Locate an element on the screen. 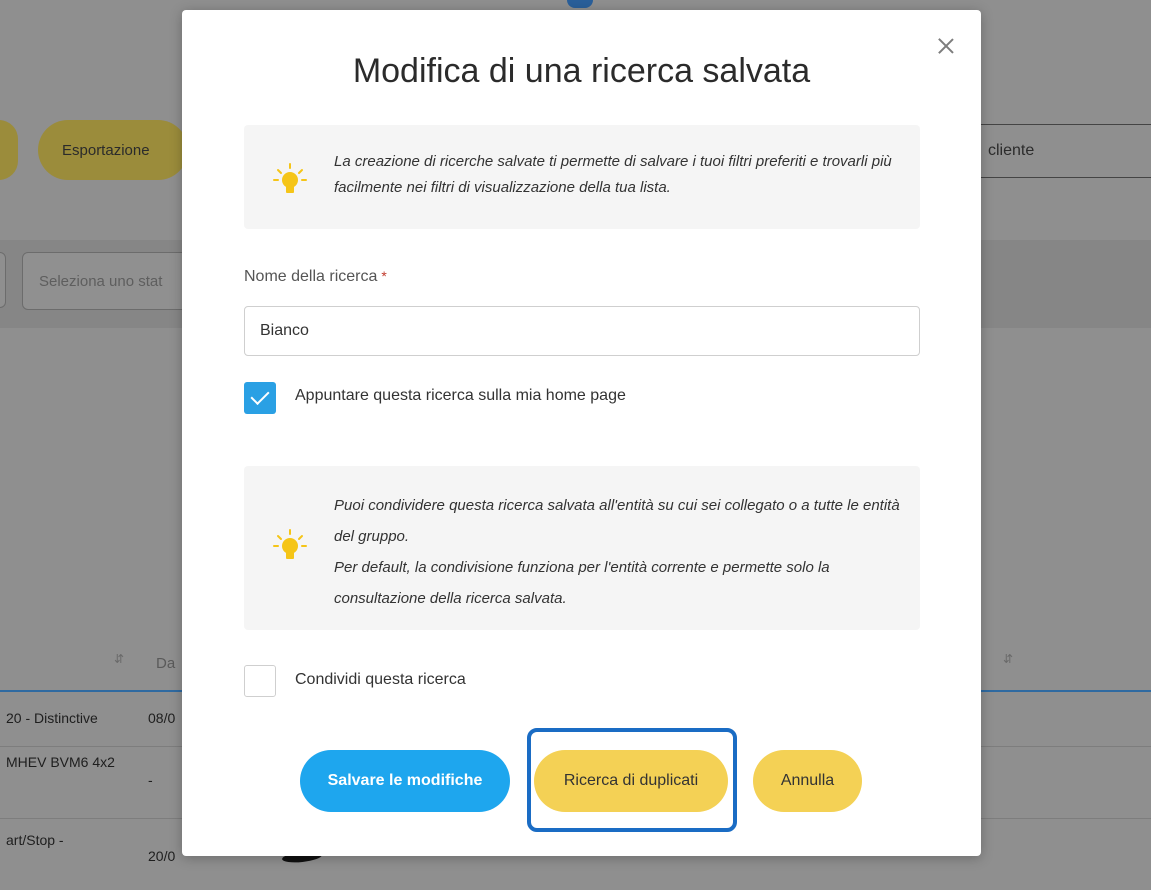 The image size is (1151, 890). background-pill-button is located at coordinates (9, 150).